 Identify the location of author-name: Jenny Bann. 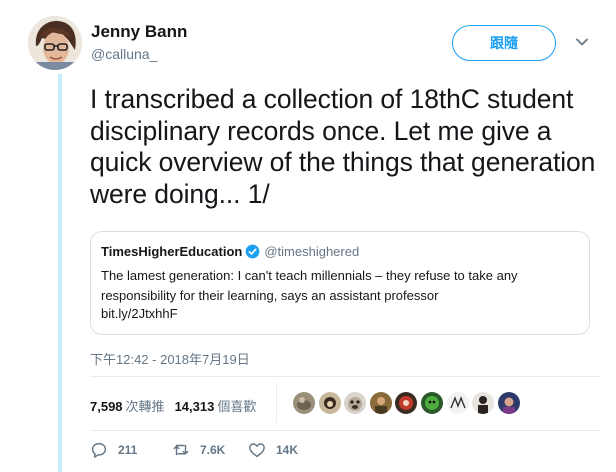
(139, 32).